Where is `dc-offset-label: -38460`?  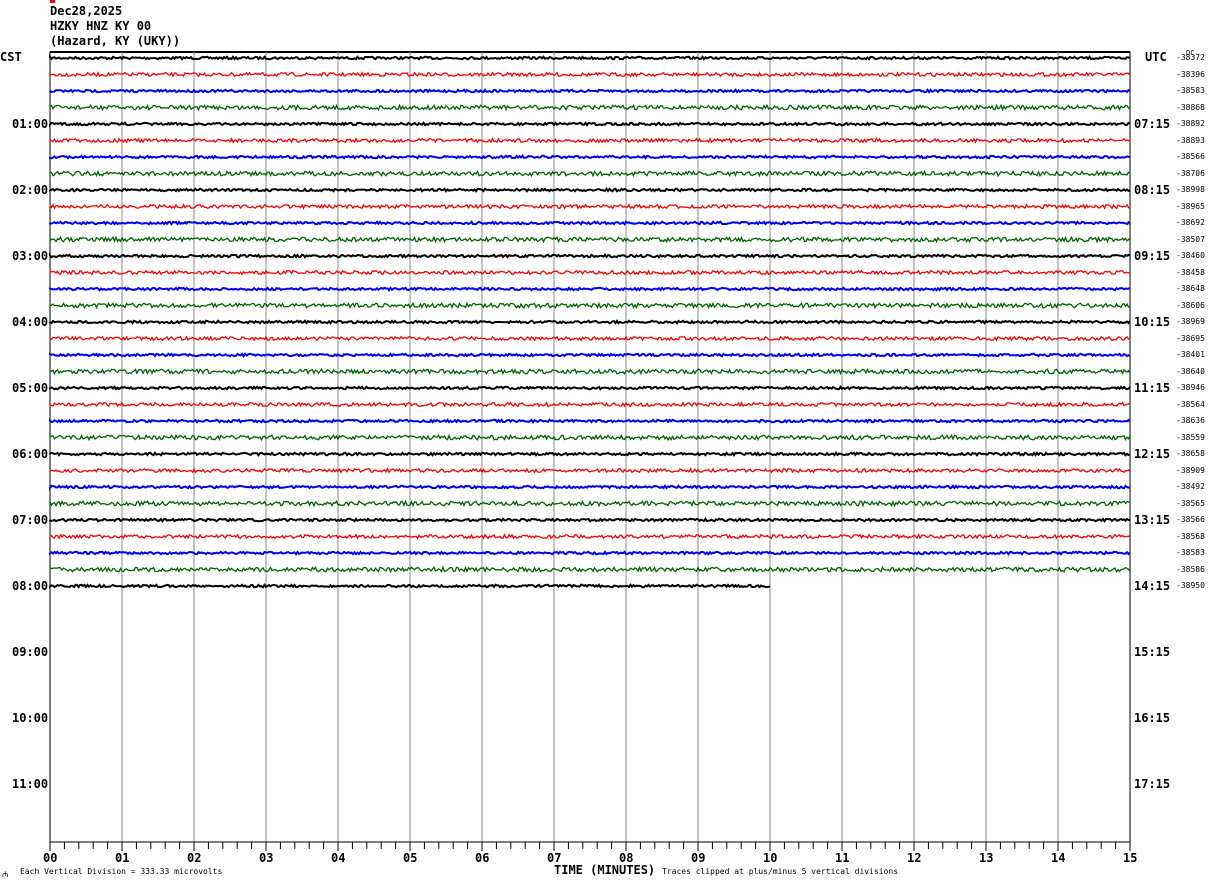
dc-offset-label: -38460 is located at coordinates (1190, 255).